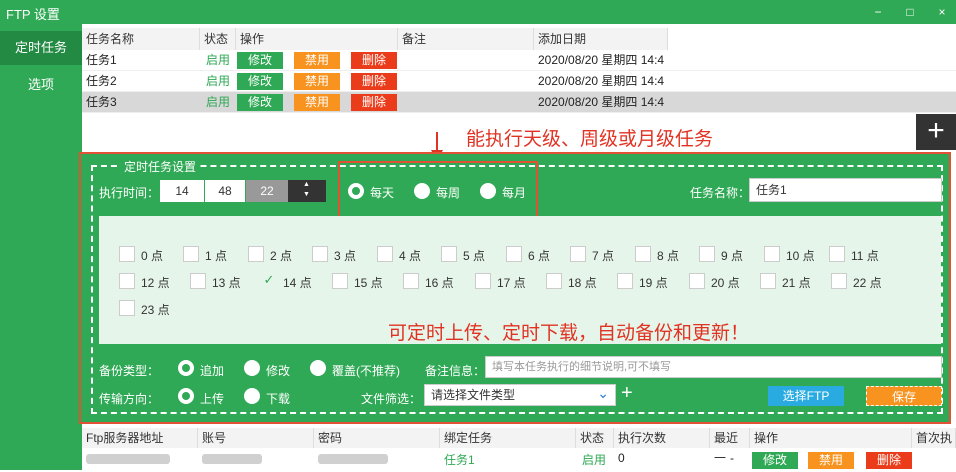  I want to click on add-filter-icon: +, so click(627, 393).